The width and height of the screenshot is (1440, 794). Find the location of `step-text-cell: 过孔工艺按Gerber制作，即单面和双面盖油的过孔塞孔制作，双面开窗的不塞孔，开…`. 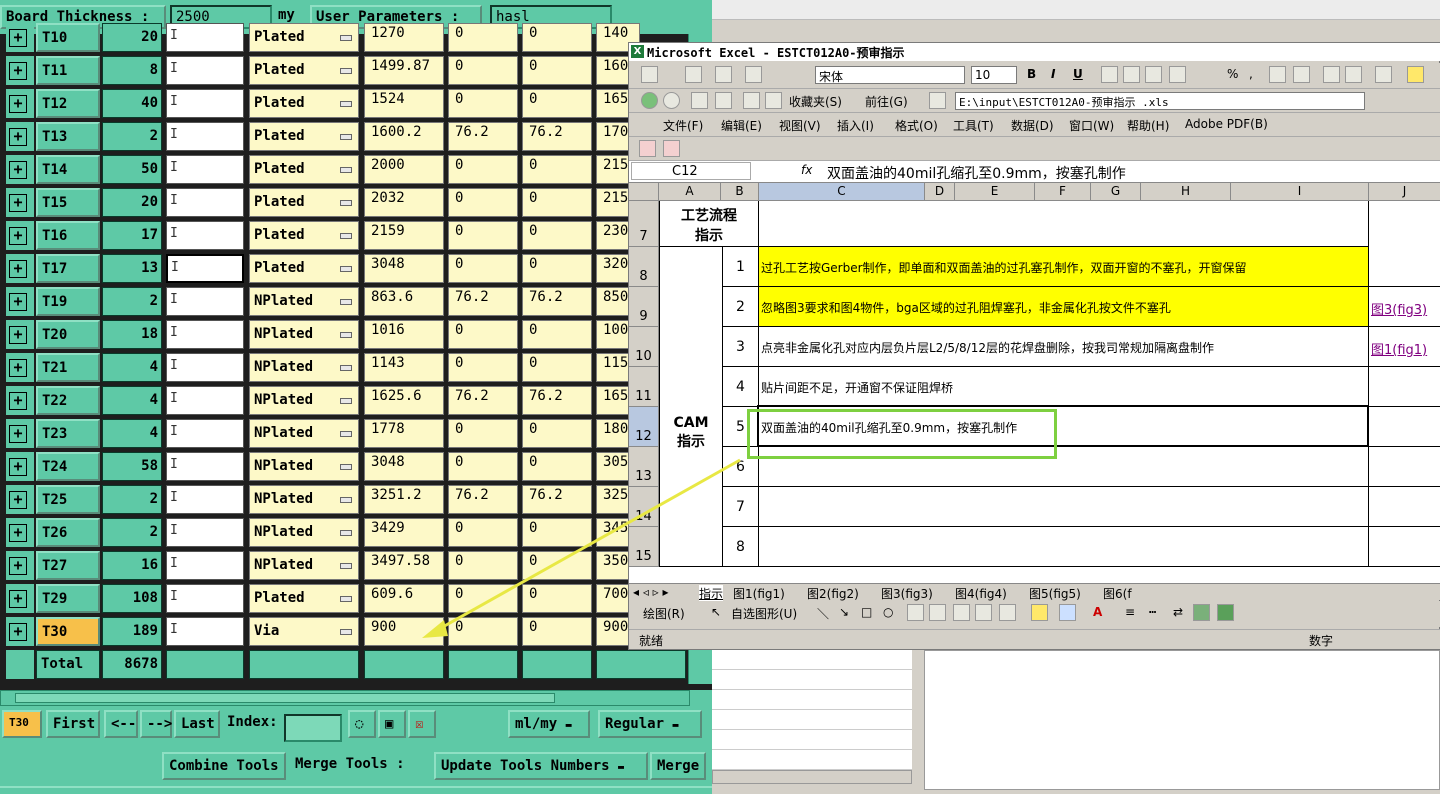

step-text-cell: 过孔工艺按Gerber制作，即单面和双面盖油的过孔塞孔制作，双面开窗的不塞孔，开… is located at coordinates (1064, 267).